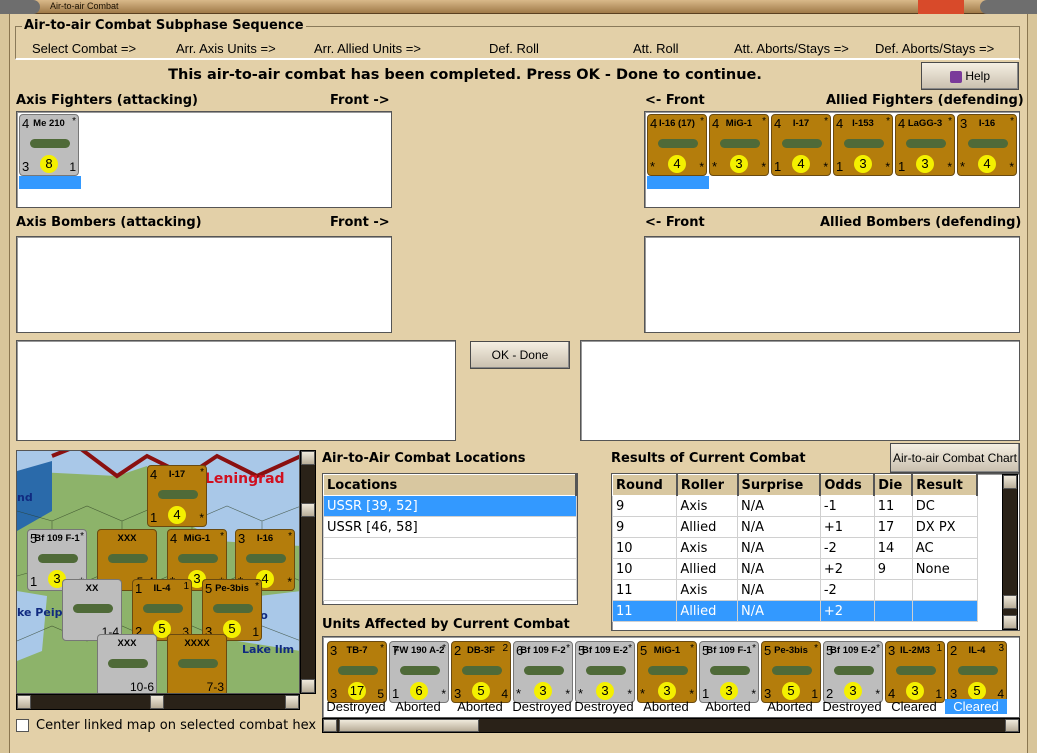 Image resolution: width=1037 pixels, height=753 pixels. I want to click on step-def-aborts: Def. Aborts/Stays =>, so click(935, 48).